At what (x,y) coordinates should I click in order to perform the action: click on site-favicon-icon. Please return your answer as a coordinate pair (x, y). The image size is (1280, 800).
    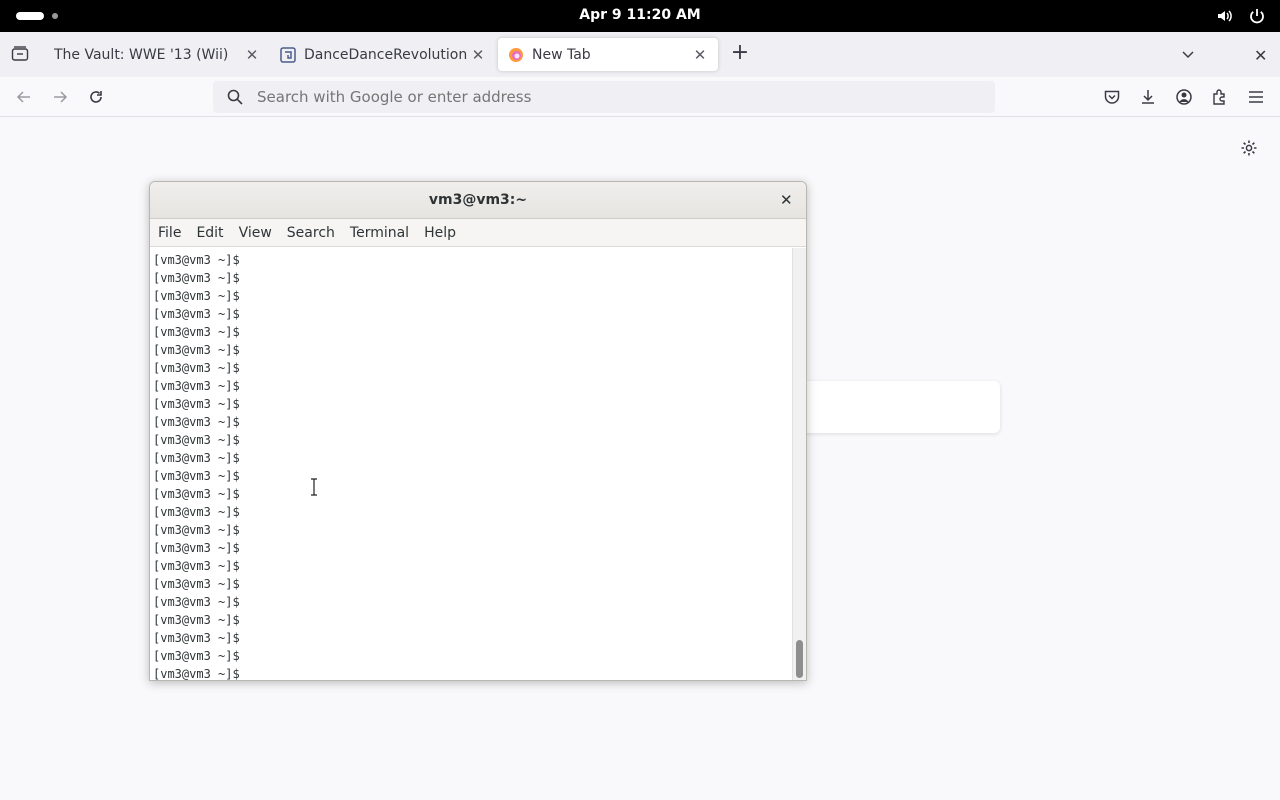
    Looking at the image, I should click on (288, 54).